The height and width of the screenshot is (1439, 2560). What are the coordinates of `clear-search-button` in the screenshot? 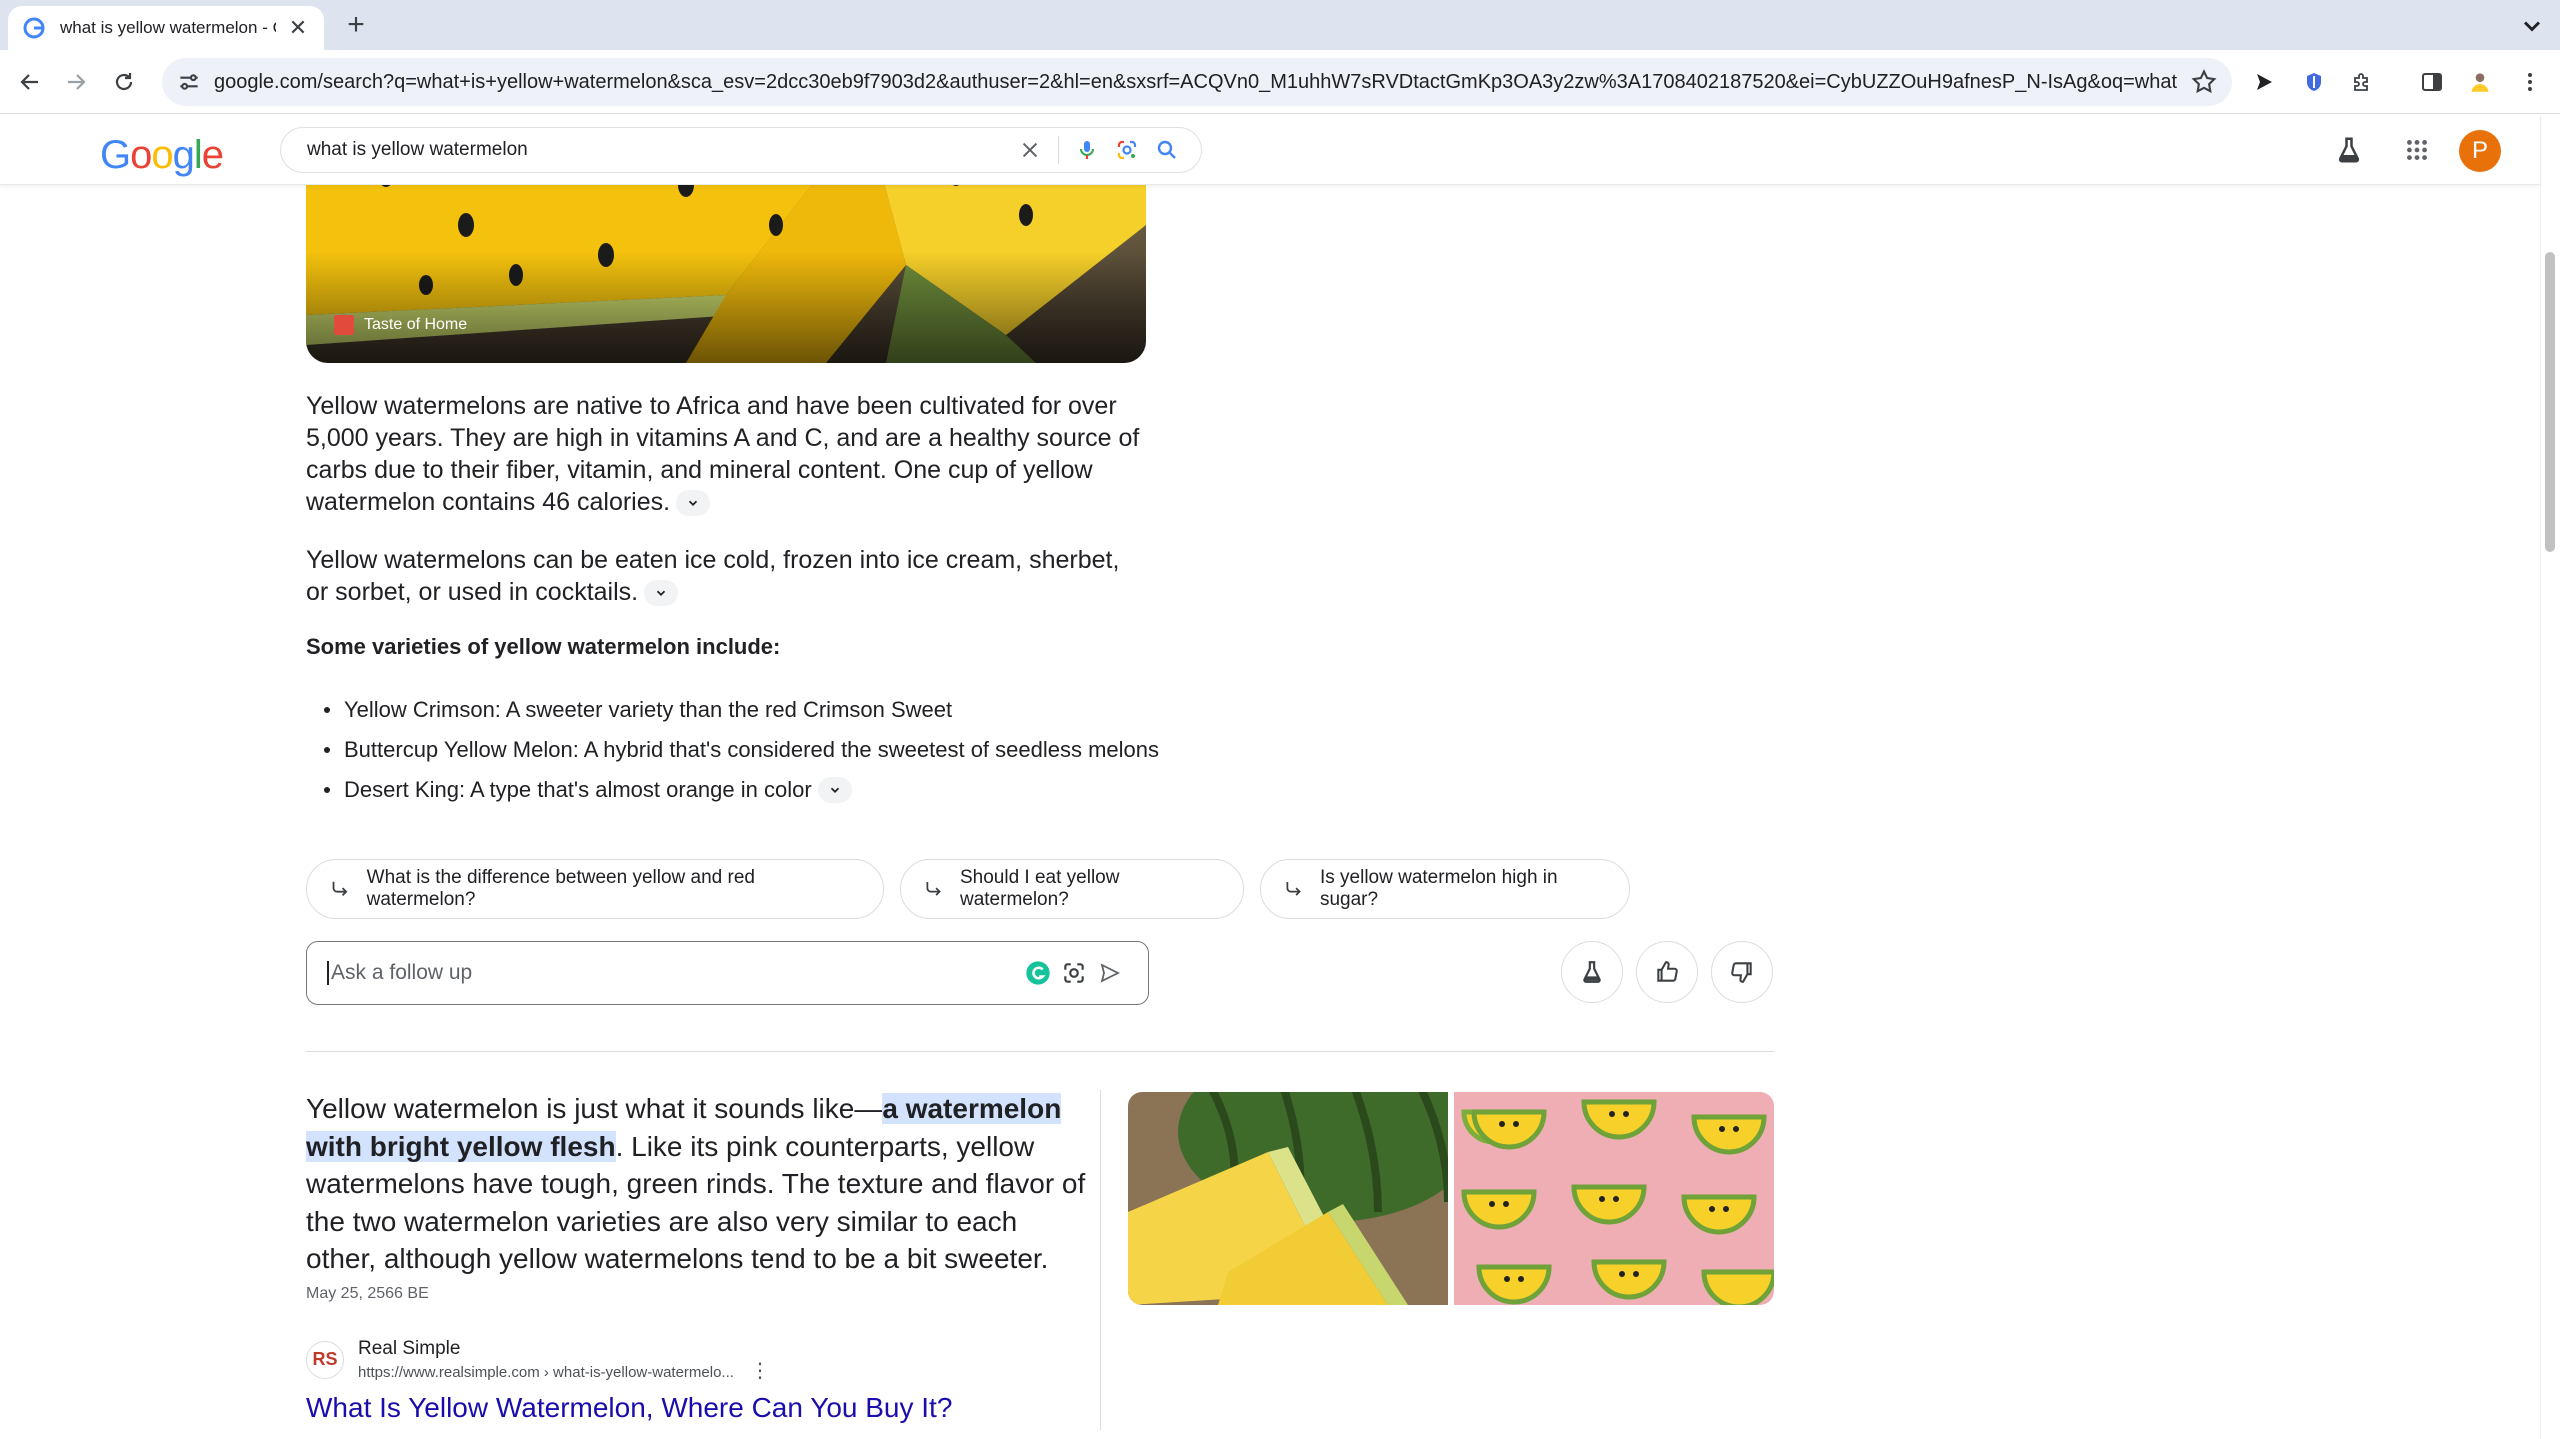 It's located at (1030, 150).